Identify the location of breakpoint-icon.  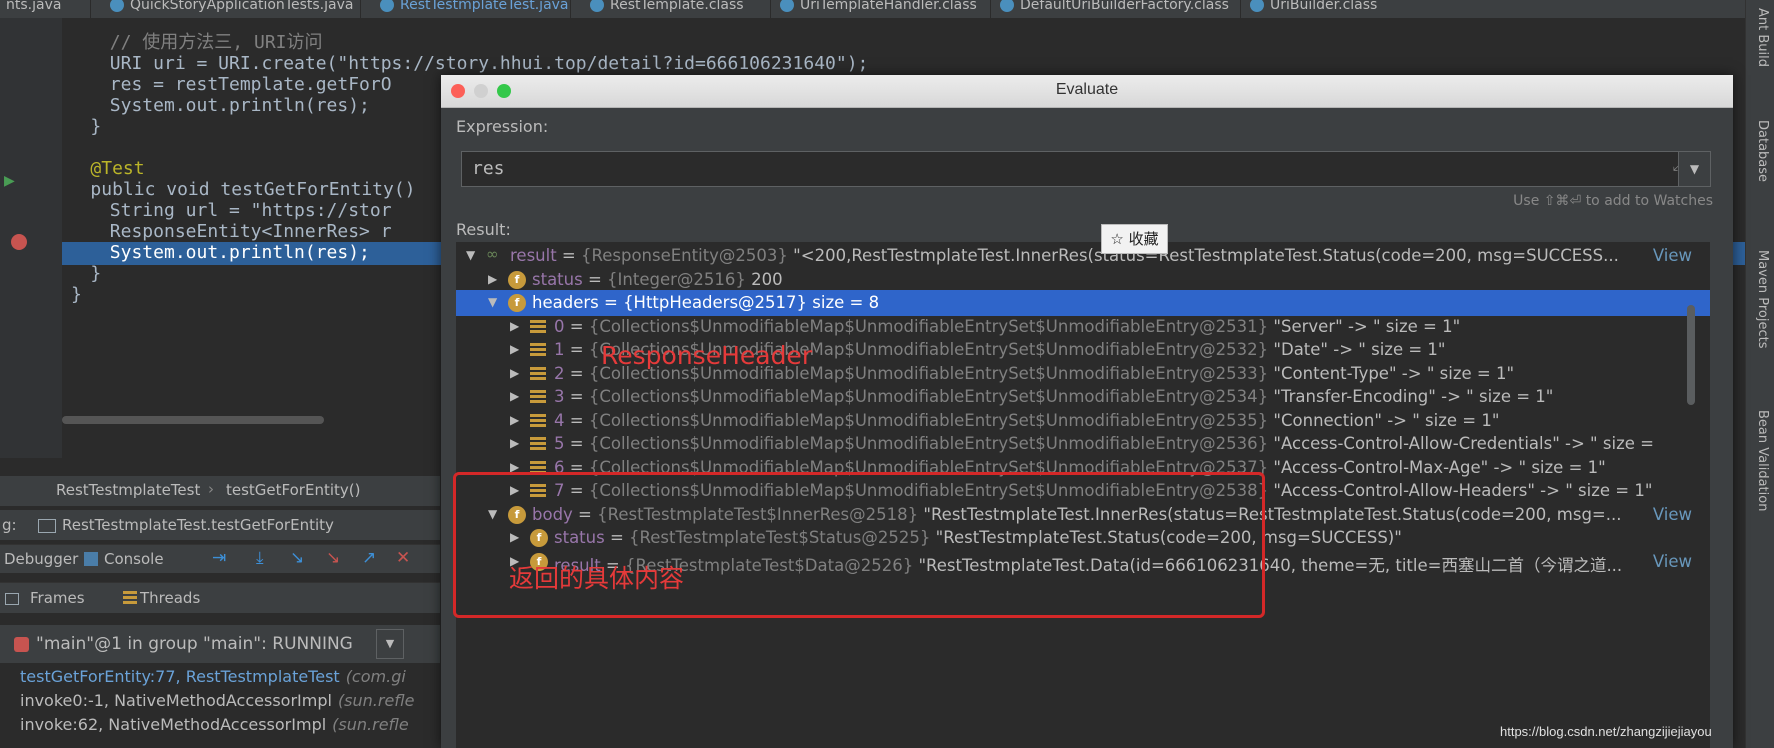
(19, 242).